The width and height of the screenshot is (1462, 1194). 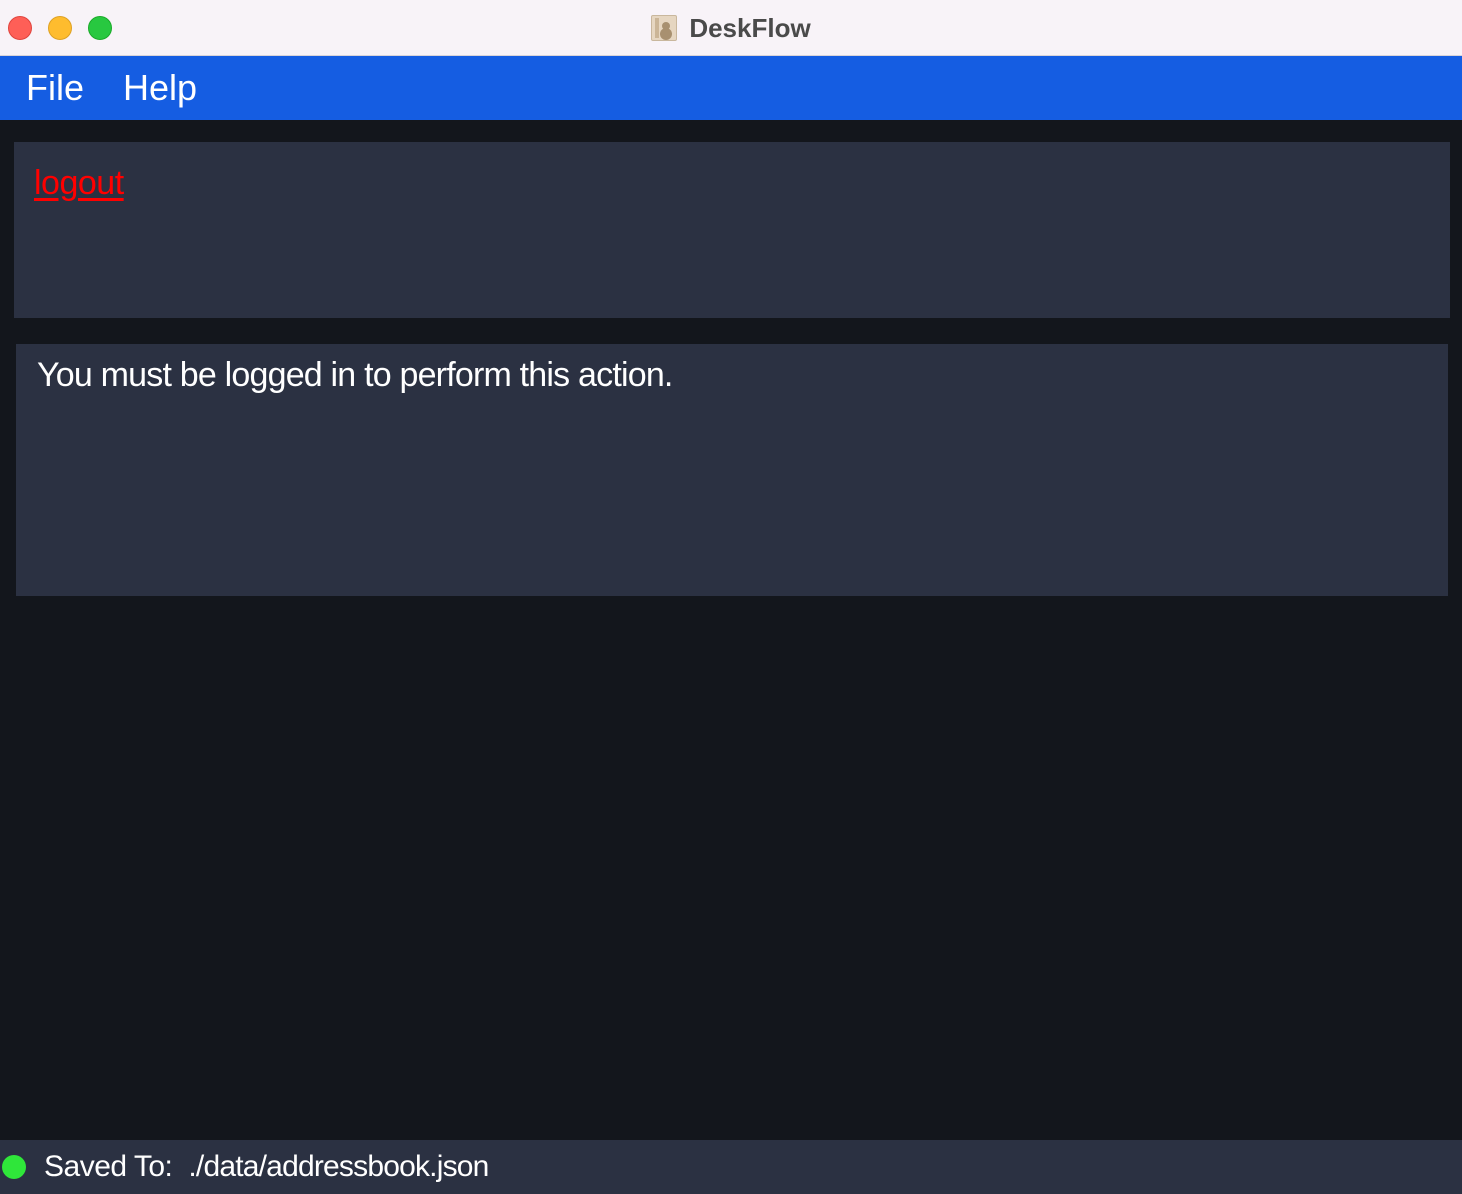 I want to click on window-title: DeskFlow, so click(x=750, y=27).